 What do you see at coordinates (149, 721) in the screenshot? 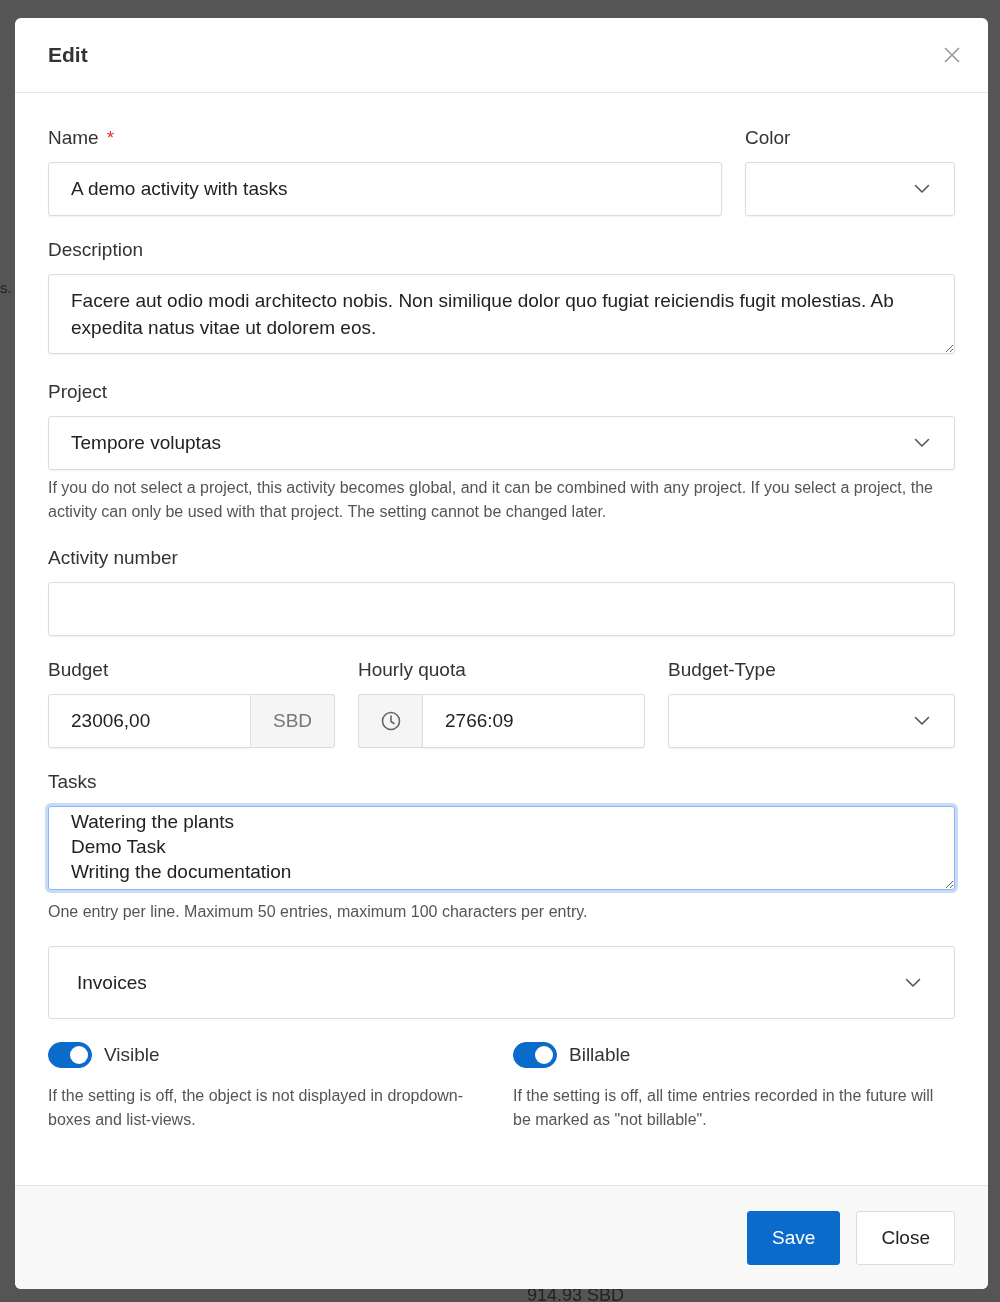
I see `budget-field: 23006,00` at bounding box center [149, 721].